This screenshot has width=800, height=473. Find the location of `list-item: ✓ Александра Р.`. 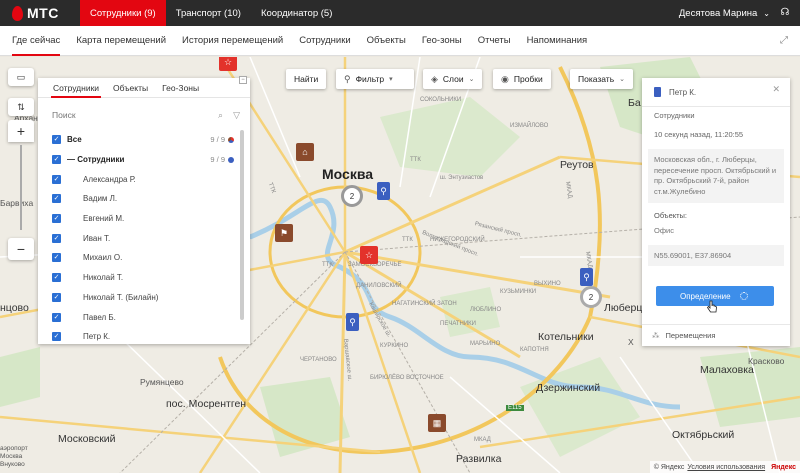

list-item: ✓ Александра Р. is located at coordinates (138, 179).